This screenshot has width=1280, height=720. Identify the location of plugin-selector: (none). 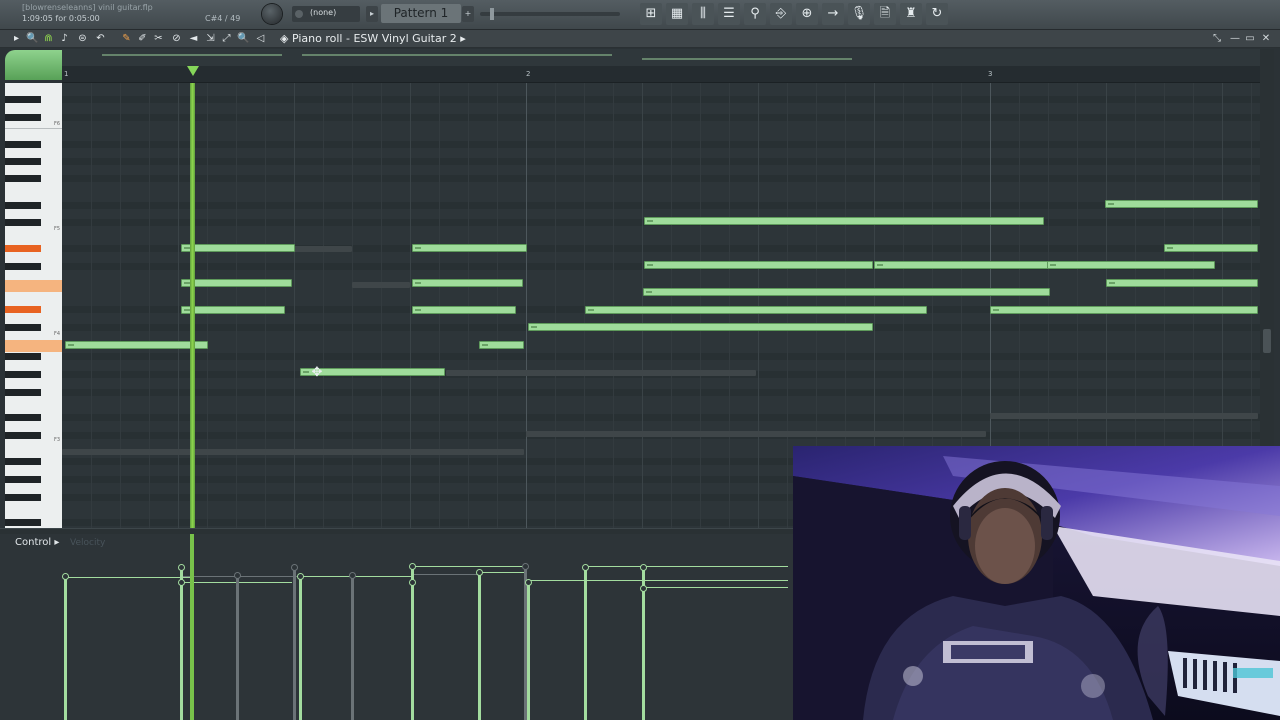
(326, 14).